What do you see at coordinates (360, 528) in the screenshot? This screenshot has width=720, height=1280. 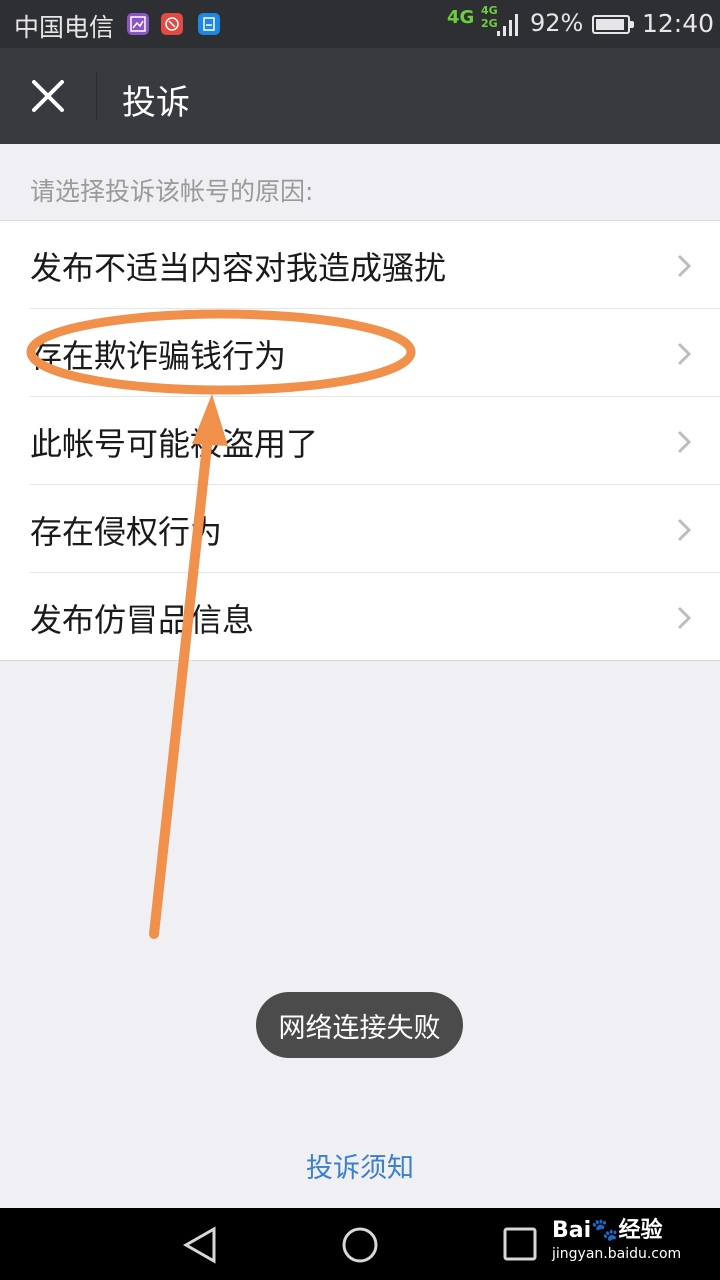 I see `reason-item-infringement: 存在侵权行为` at bounding box center [360, 528].